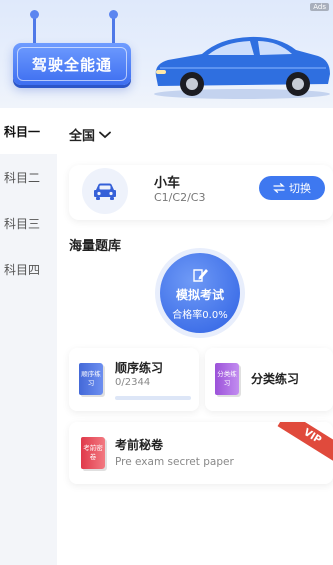  What do you see at coordinates (22, 131) in the screenshot?
I see `sidebar-item-label: 科目一` at bounding box center [22, 131].